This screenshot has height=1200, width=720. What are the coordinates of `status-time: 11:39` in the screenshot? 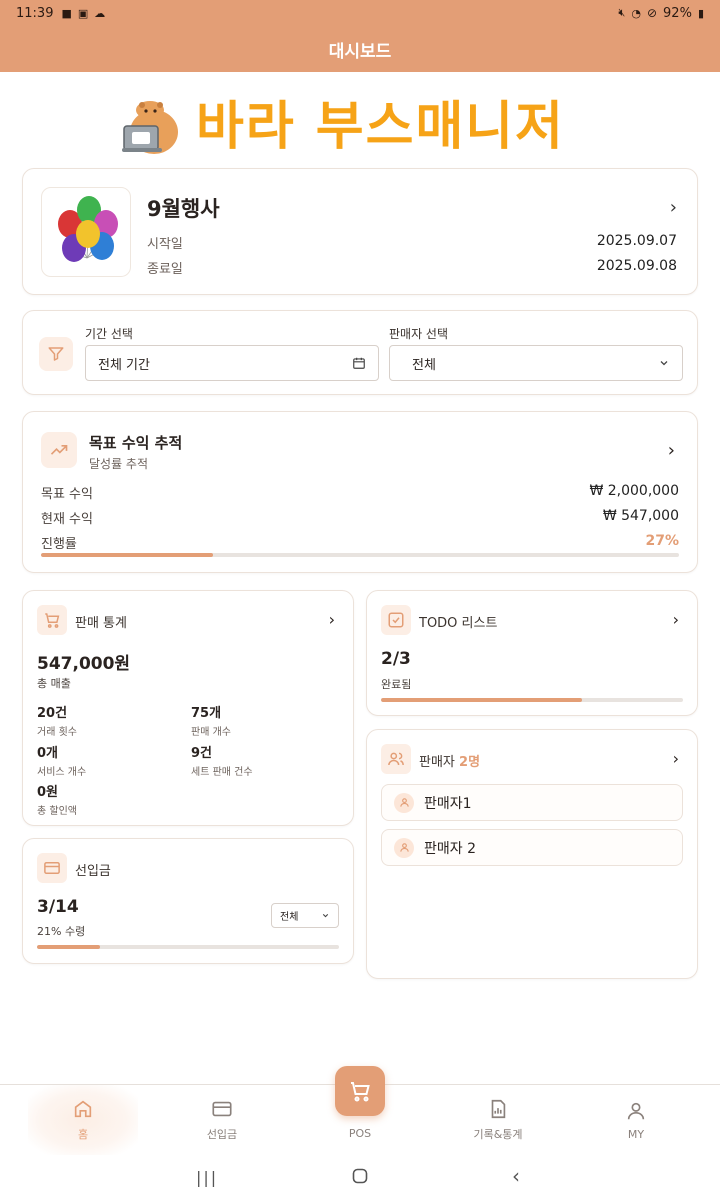 It's located at (35, 13).